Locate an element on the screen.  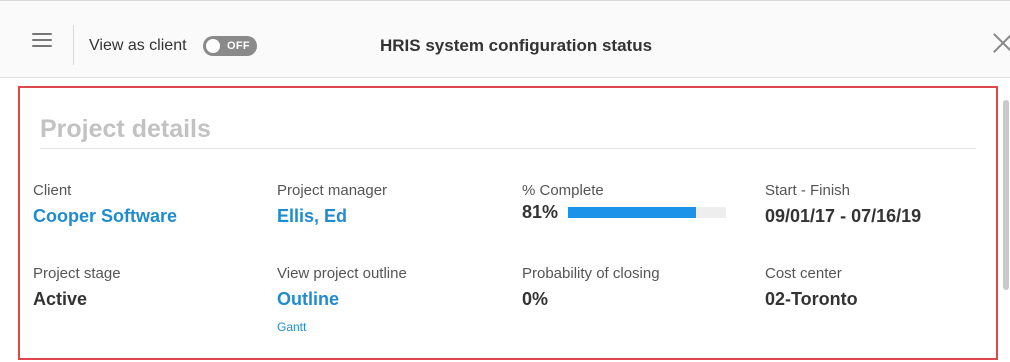
close-icon is located at coordinates (1000, 44).